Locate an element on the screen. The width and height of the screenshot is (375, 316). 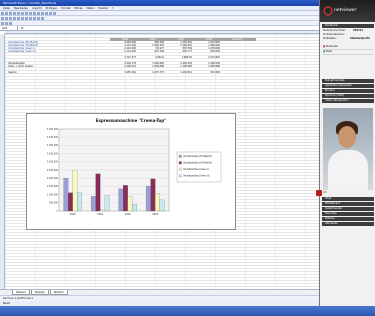
windows-taskbar is located at coordinates (187, 311).